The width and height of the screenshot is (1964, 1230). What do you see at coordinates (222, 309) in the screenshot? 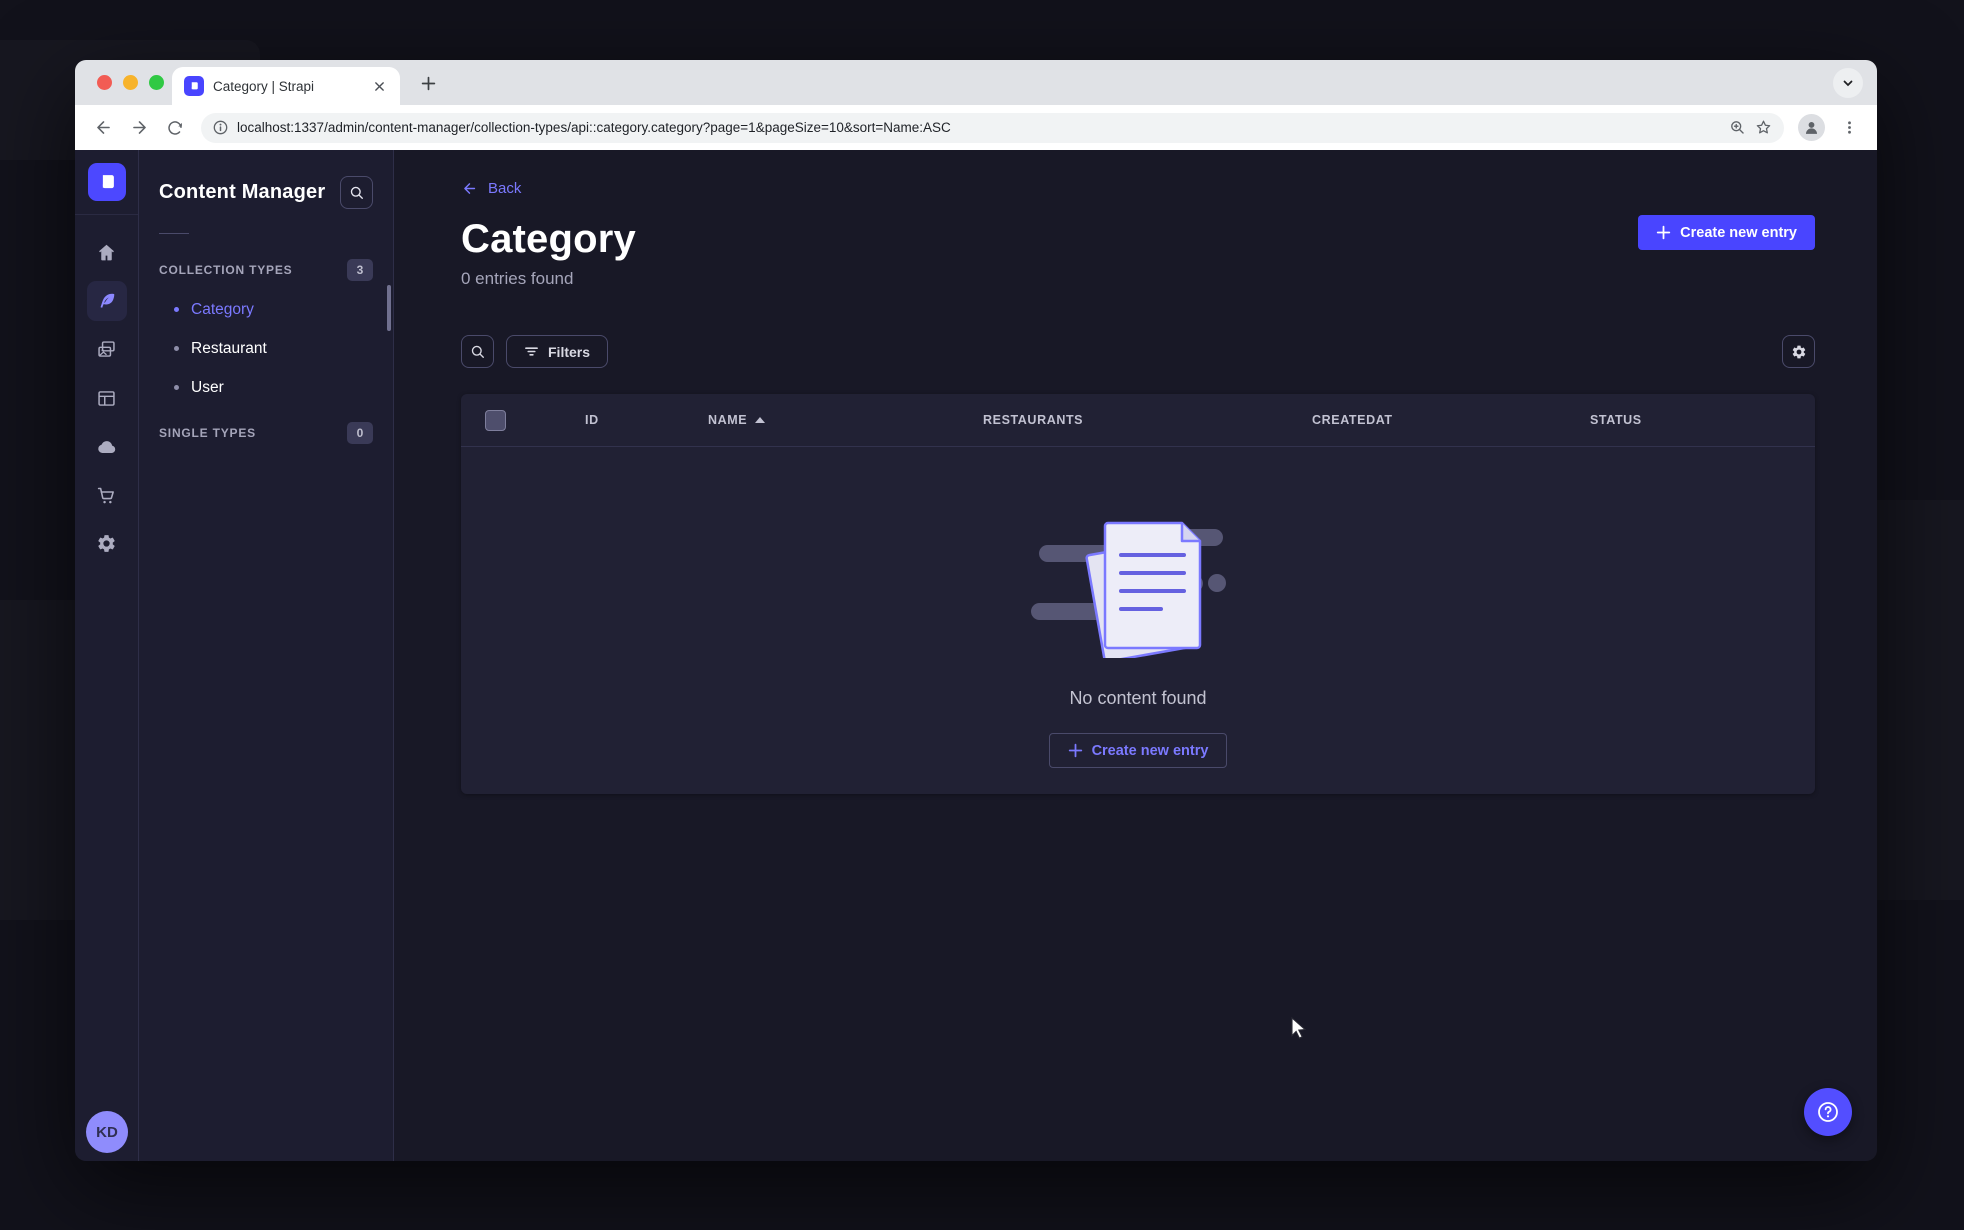
I see `sidebar-item-label: Category` at bounding box center [222, 309].